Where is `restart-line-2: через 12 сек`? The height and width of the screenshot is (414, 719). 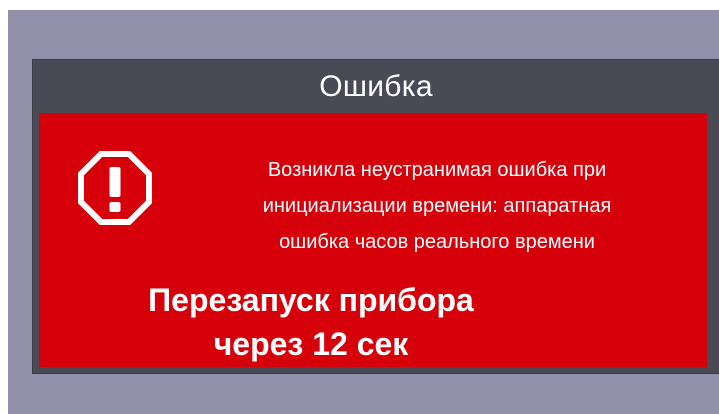 restart-line-2: через 12 сек is located at coordinates (311, 344).